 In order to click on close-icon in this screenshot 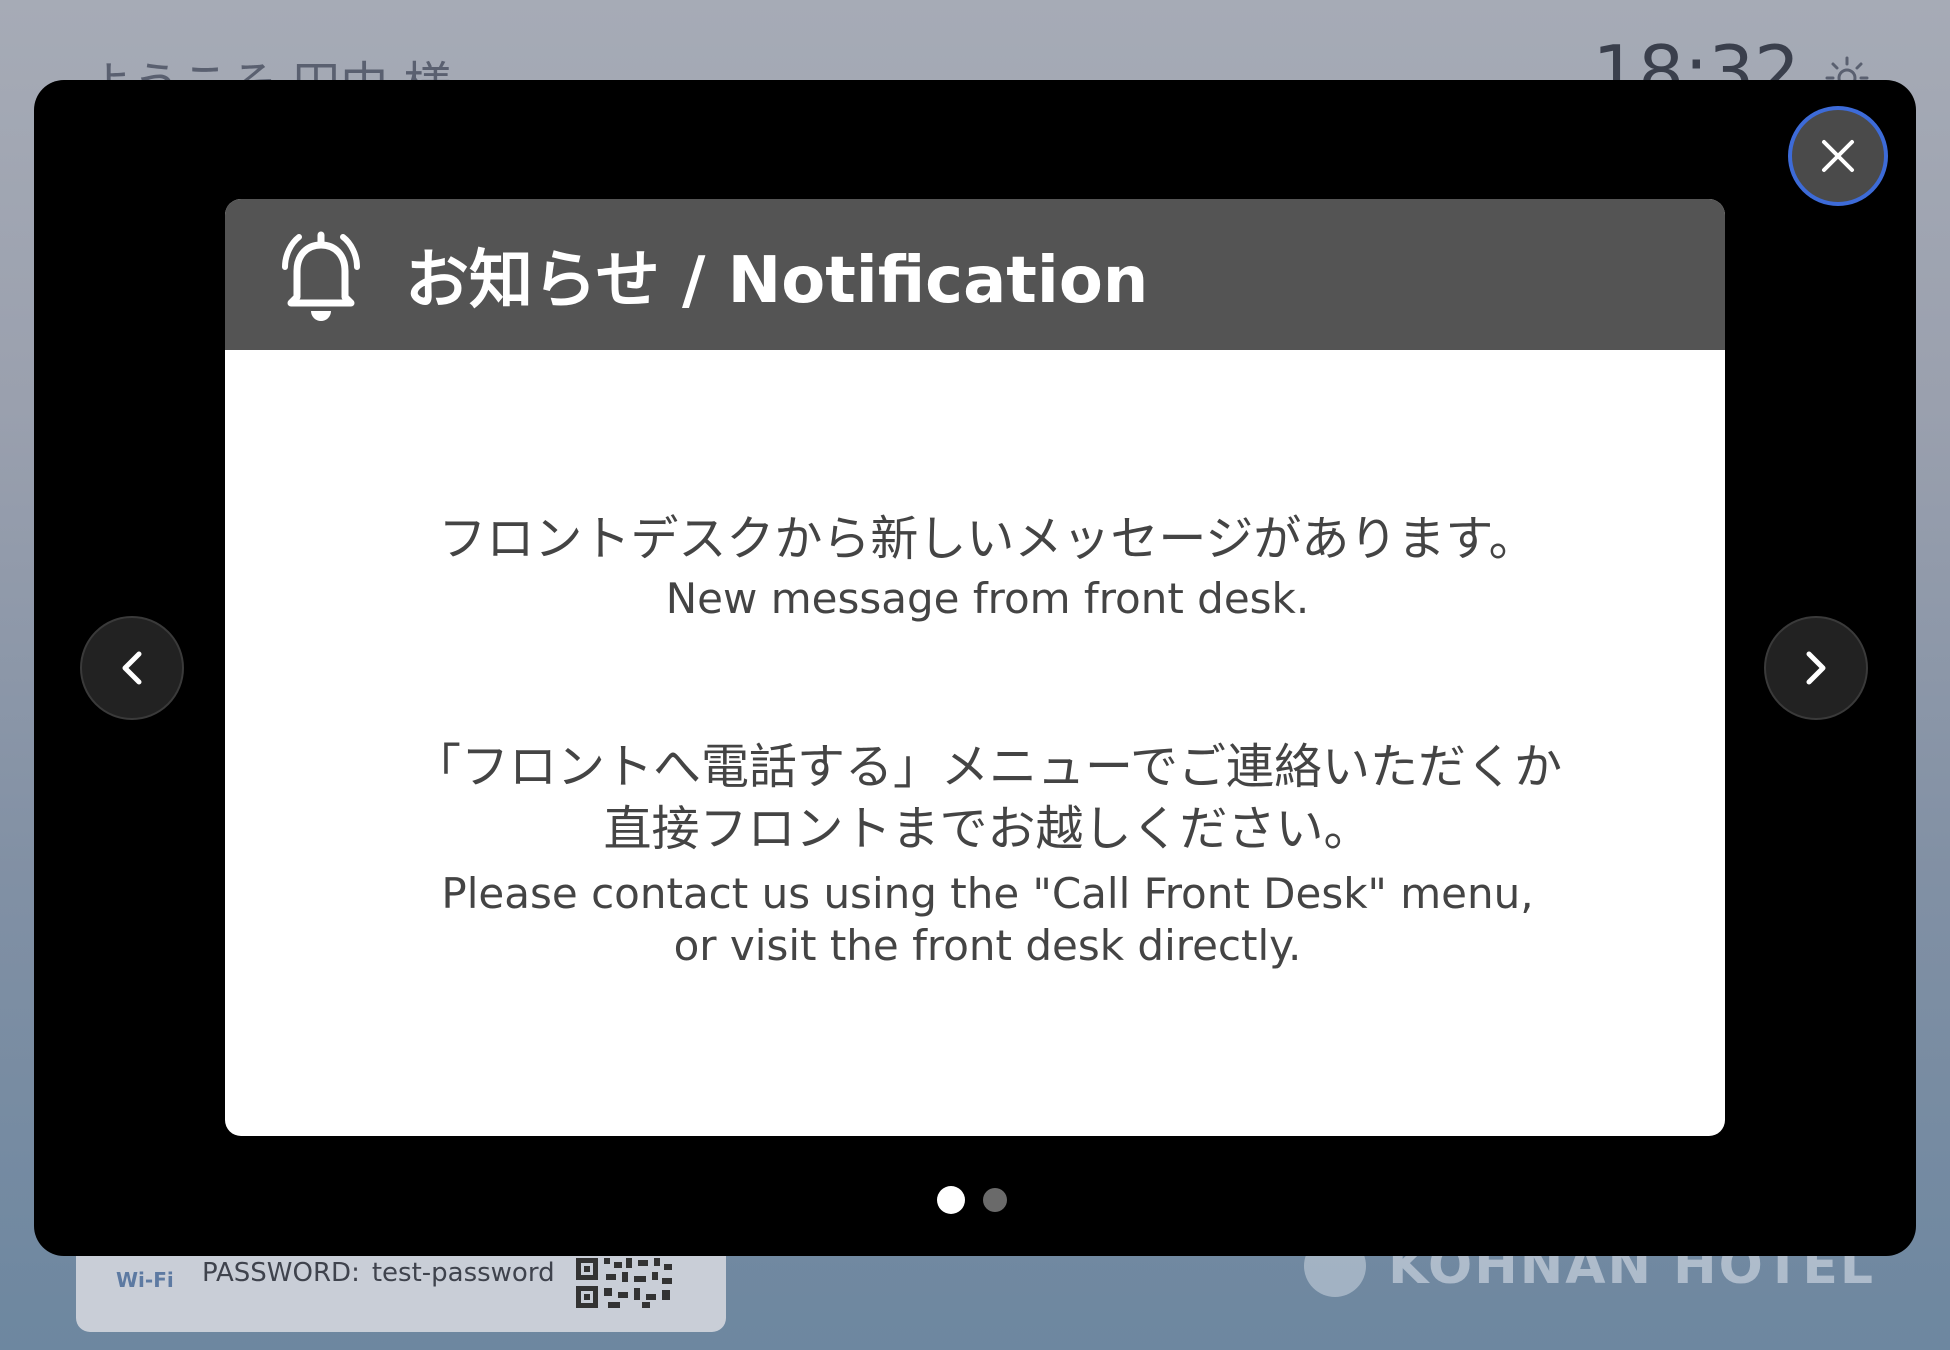, I will do `click(1838, 156)`.